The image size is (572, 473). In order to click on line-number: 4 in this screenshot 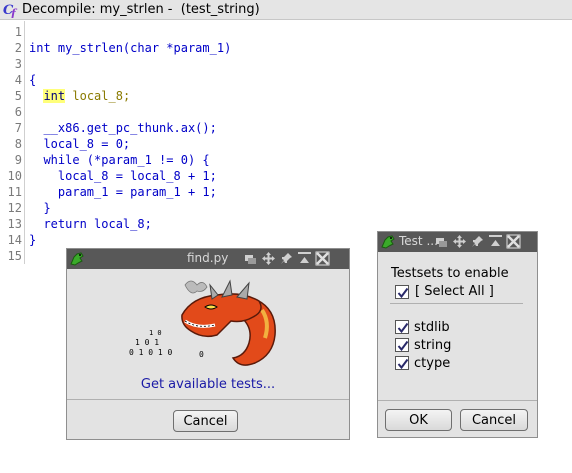, I will do `click(18, 80)`.